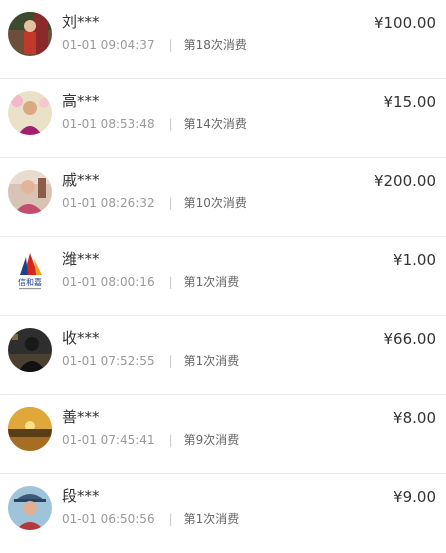 The image size is (446, 553). What do you see at coordinates (81, 259) in the screenshot?
I see `customer-name: 潍***` at bounding box center [81, 259].